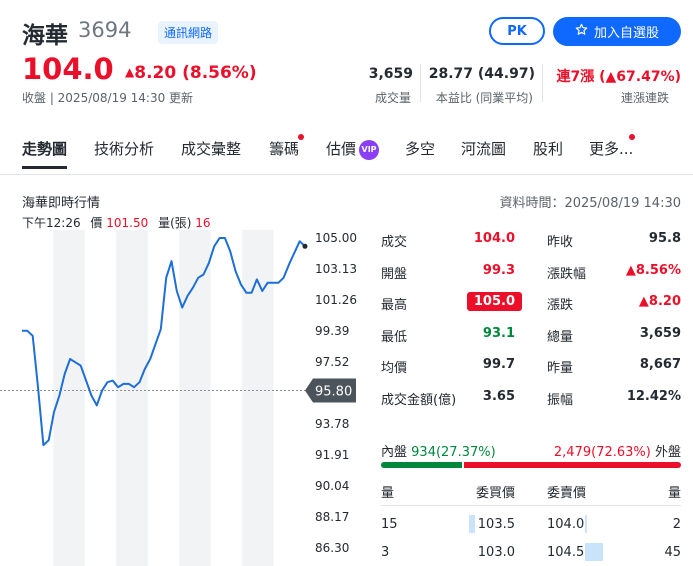  I want to click on cursor-time: 下午12:26, so click(51, 223).